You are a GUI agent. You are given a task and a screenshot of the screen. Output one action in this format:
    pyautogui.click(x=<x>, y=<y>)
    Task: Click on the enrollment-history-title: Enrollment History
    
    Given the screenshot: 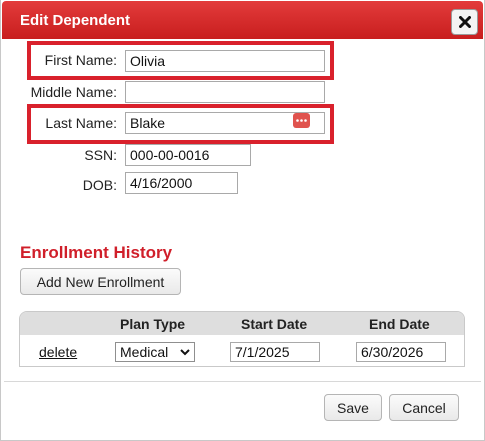 What is the action you would take?
    pyautogui.click(x=96, y=252)
    